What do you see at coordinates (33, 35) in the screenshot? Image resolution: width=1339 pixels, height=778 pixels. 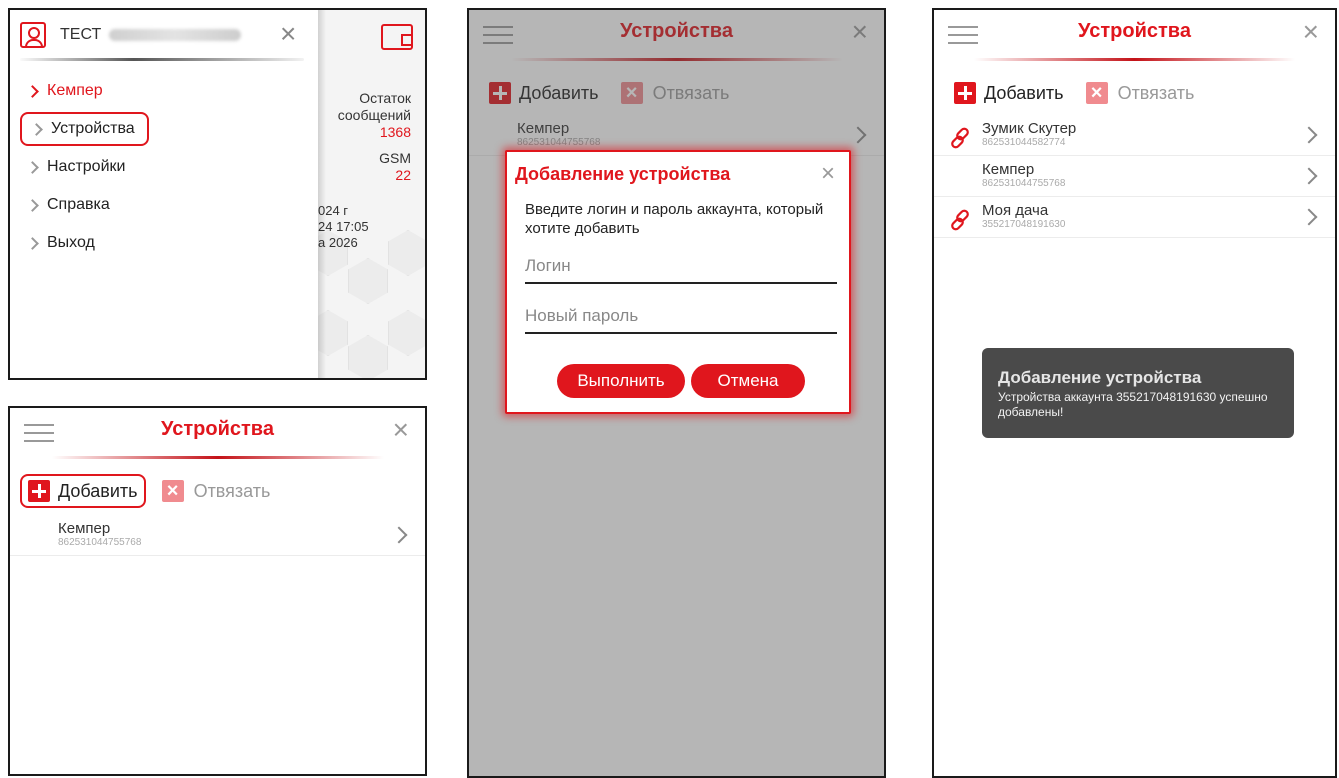 I see `user-icon` at bounding box center [33, 35].